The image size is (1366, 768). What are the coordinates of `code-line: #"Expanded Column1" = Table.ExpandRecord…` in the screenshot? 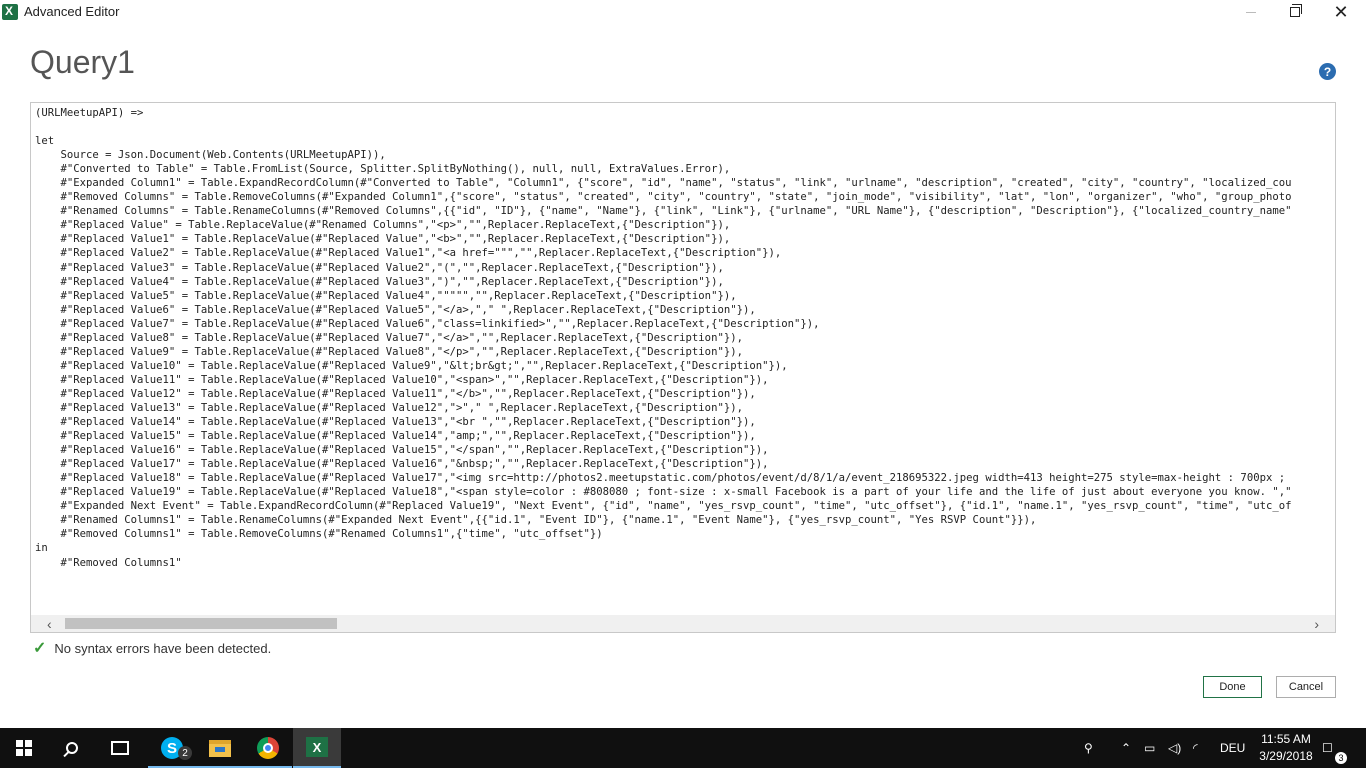 It's located at (685, 183).